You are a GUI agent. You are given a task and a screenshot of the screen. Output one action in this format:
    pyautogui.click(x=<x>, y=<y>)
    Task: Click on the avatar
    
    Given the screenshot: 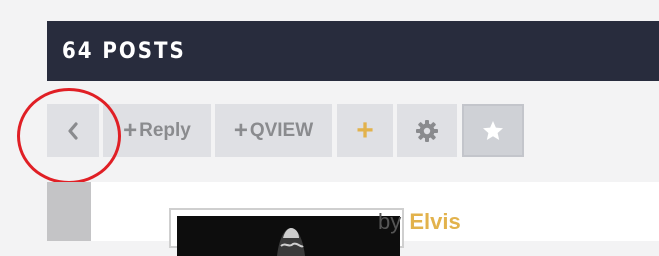 What is the action you would take?
    pyautogui.click(x=286, y=232)
    